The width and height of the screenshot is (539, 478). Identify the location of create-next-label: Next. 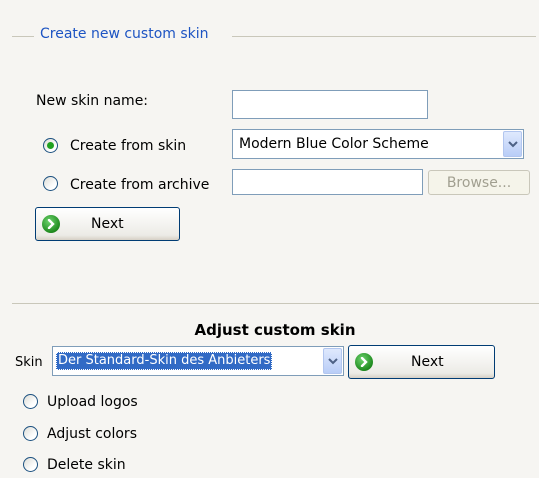
(107, 224).